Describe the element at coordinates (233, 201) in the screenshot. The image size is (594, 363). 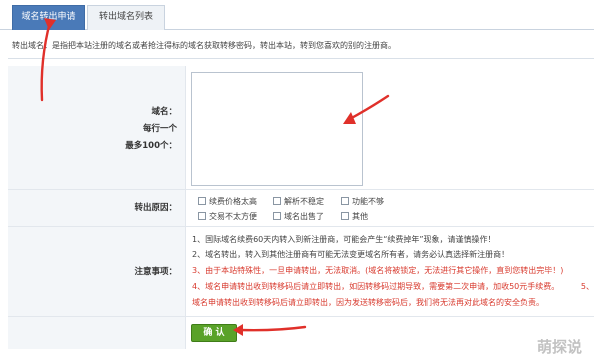
I see `reason-option-label: 续费价格太高` at that location.